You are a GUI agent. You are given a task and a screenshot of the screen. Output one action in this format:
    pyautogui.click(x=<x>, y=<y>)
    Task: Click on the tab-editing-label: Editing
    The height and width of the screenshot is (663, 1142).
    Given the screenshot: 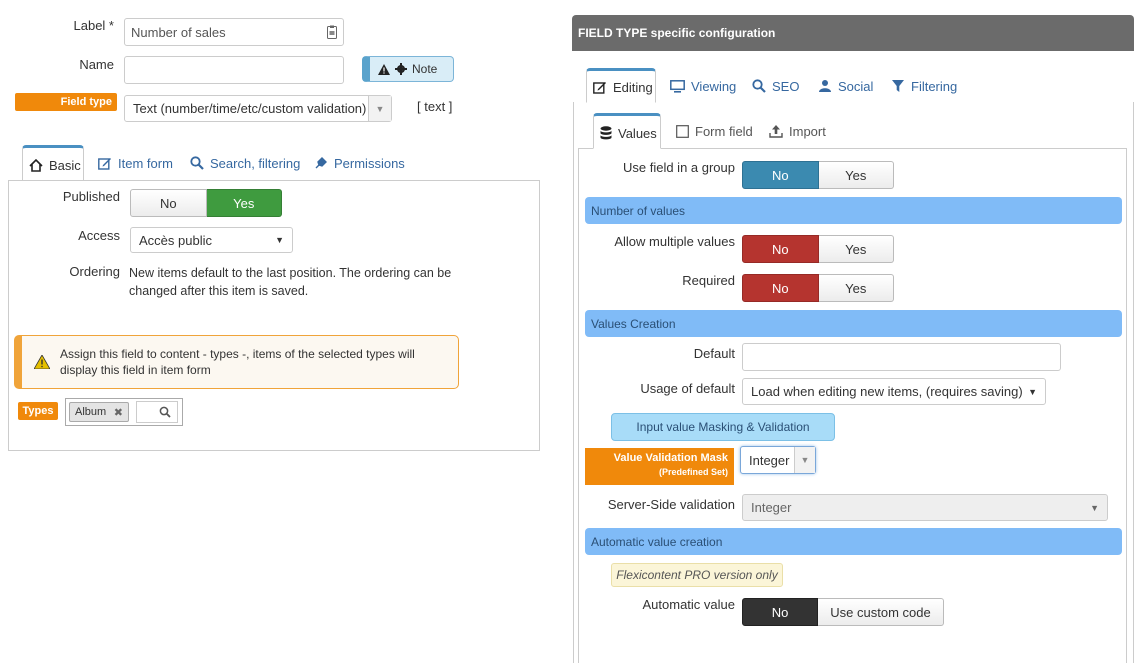 What is the action you would take?
    pyautogui.click(x=633, y=87)
    